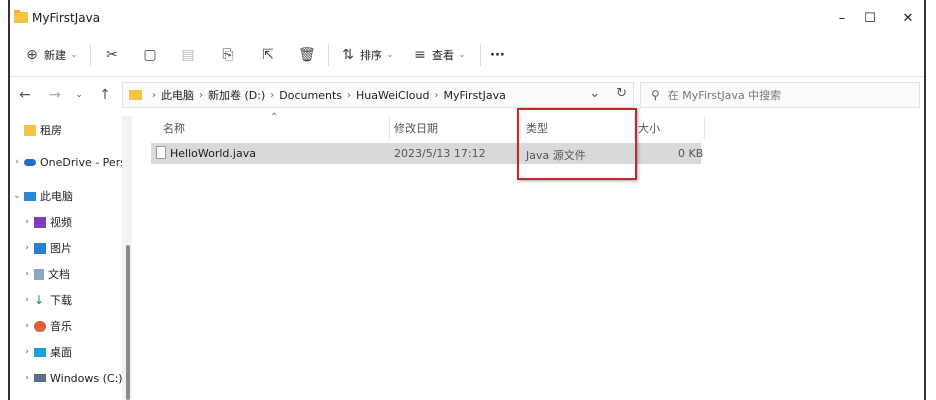 The width and height of the screenshot is (936, 400). Describe the element at coordinates (177, 95) in the screenshot. I see `breadcrumb-this-pc: 此电脑` at that location.